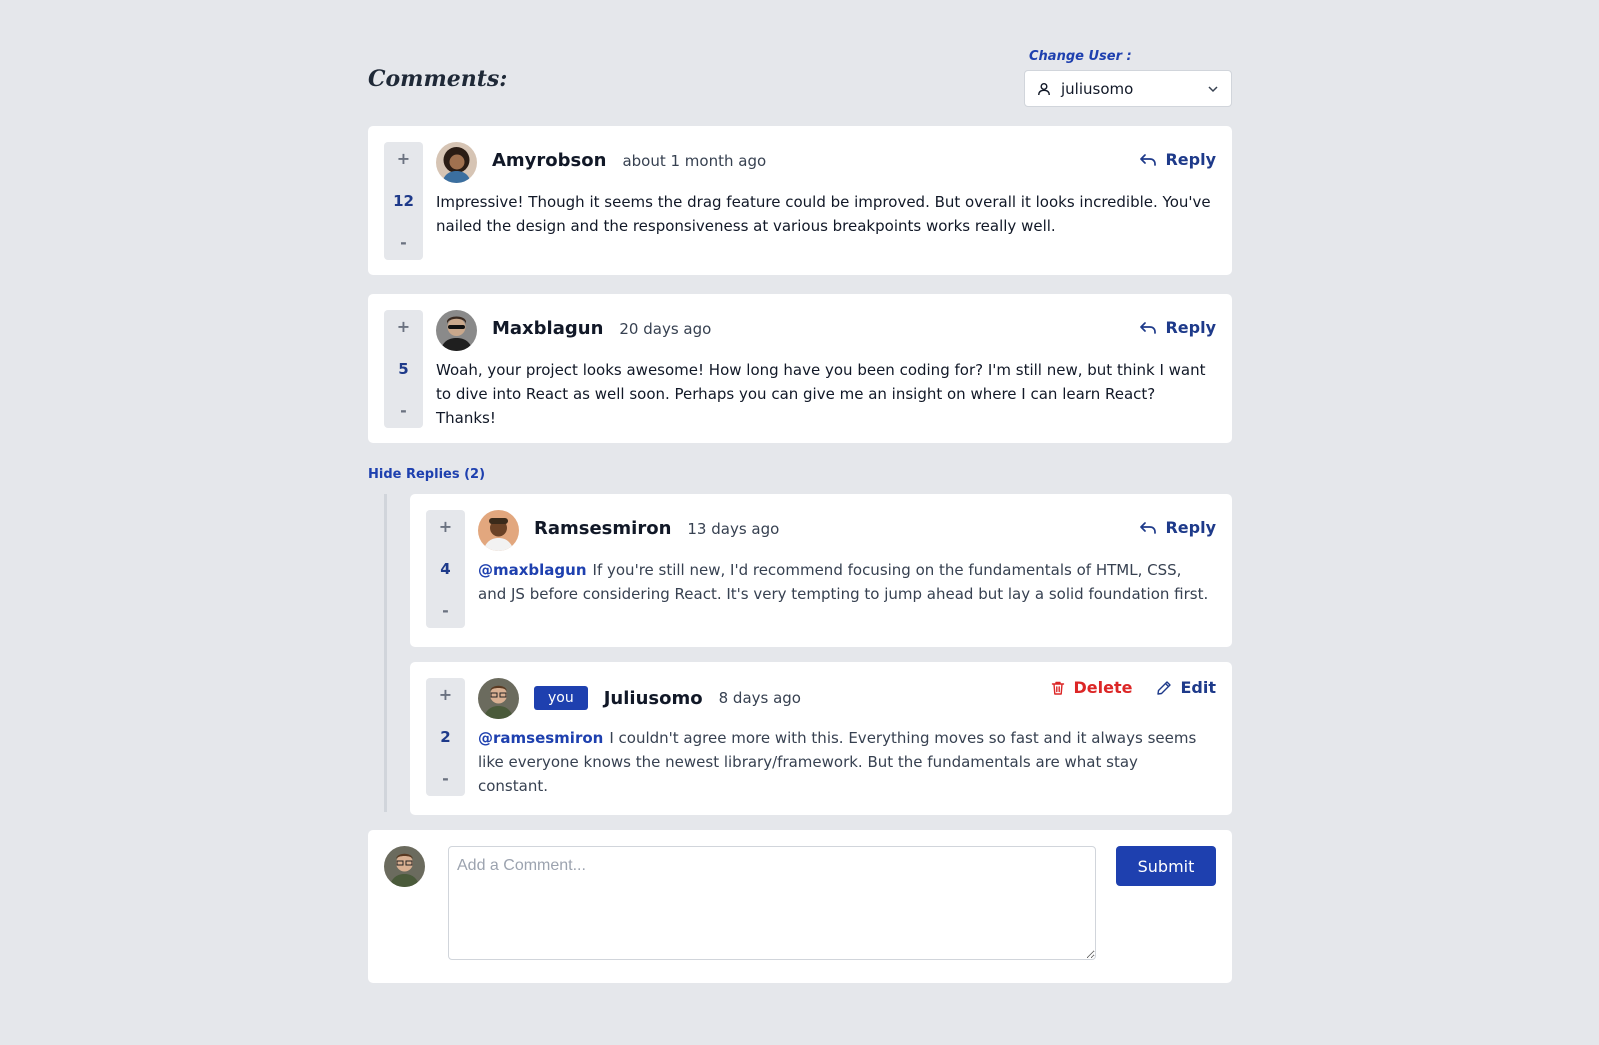  I want to click on comment-time: 8 days ago, so click(759, 698).